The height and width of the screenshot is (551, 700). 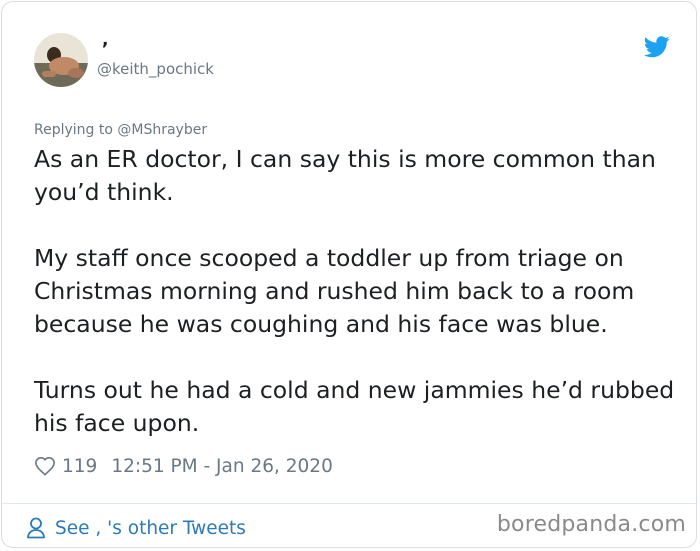 I want to click on avatar, so click(x=61, y=60).